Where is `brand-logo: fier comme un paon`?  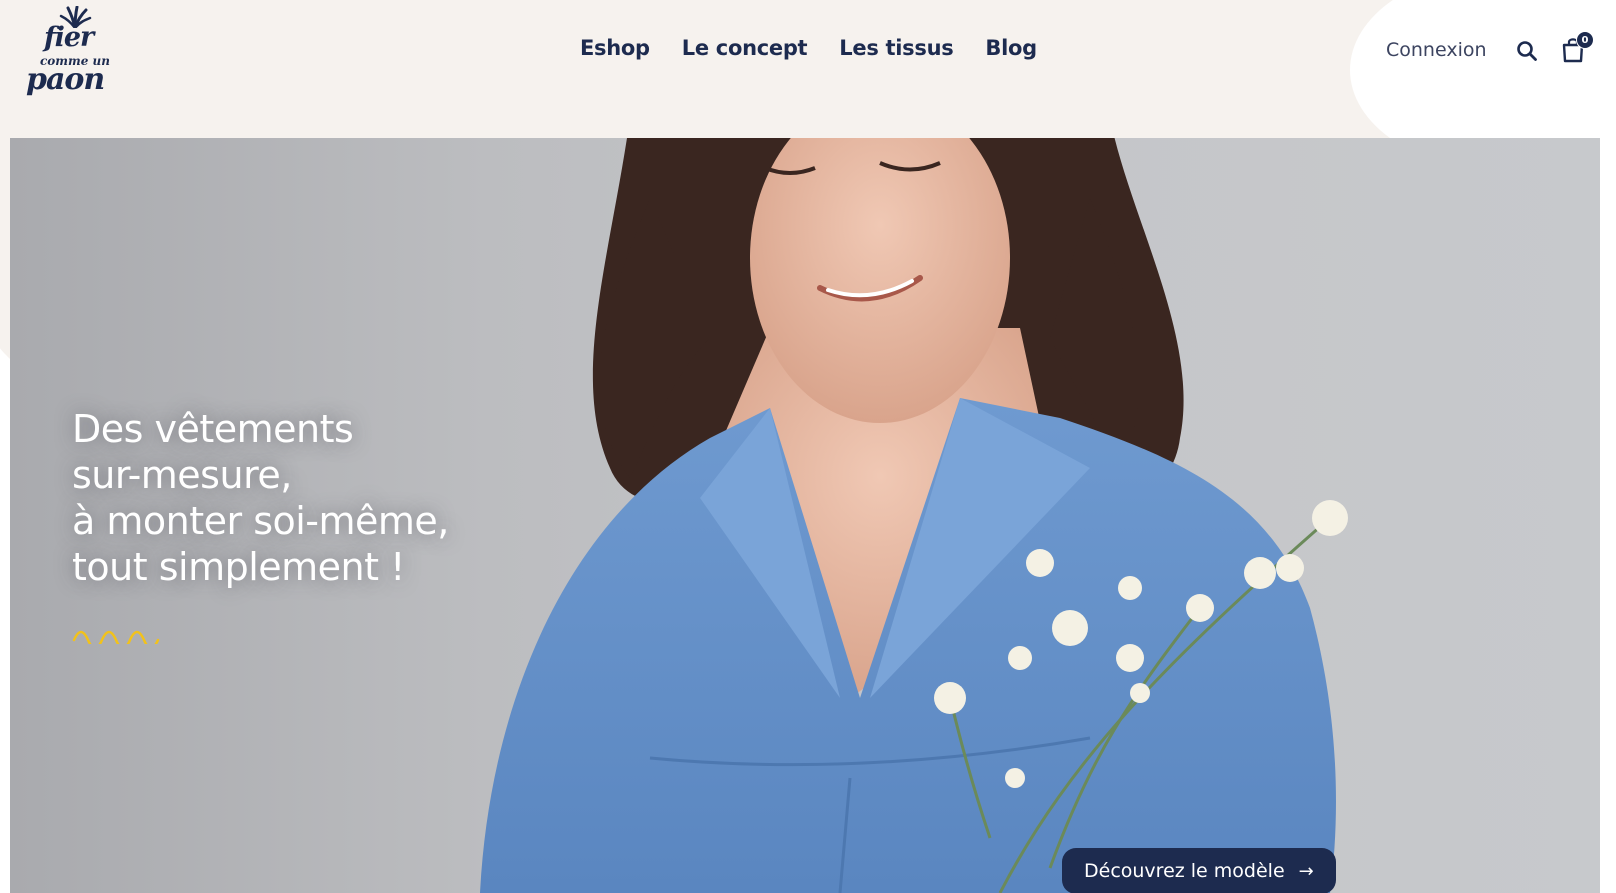
brand-logo: fier comme un paon is located at coordinates (74, 51).